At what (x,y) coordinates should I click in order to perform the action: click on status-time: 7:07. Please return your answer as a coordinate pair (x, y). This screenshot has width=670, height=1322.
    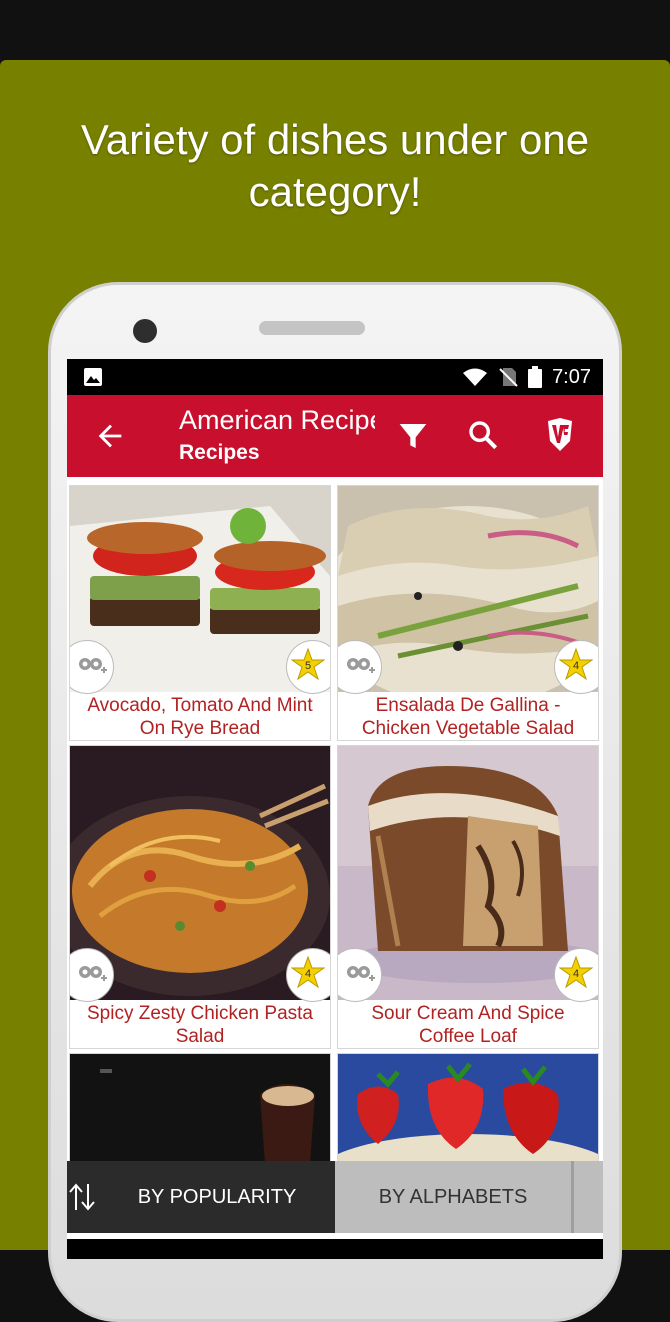
    Looking at the image, I should click on (571, 376).